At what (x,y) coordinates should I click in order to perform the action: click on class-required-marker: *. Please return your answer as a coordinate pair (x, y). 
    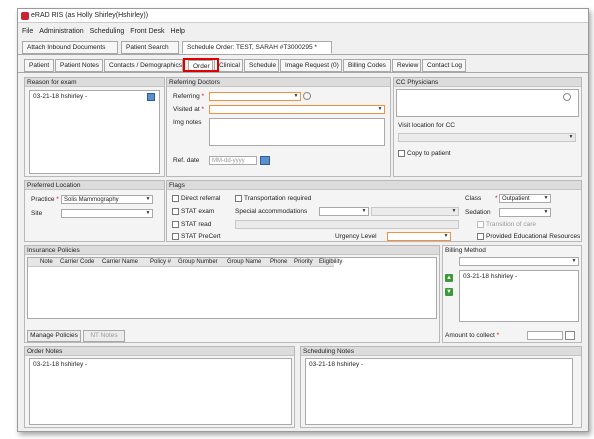
    Looking at the image, I should click on (496, 198).